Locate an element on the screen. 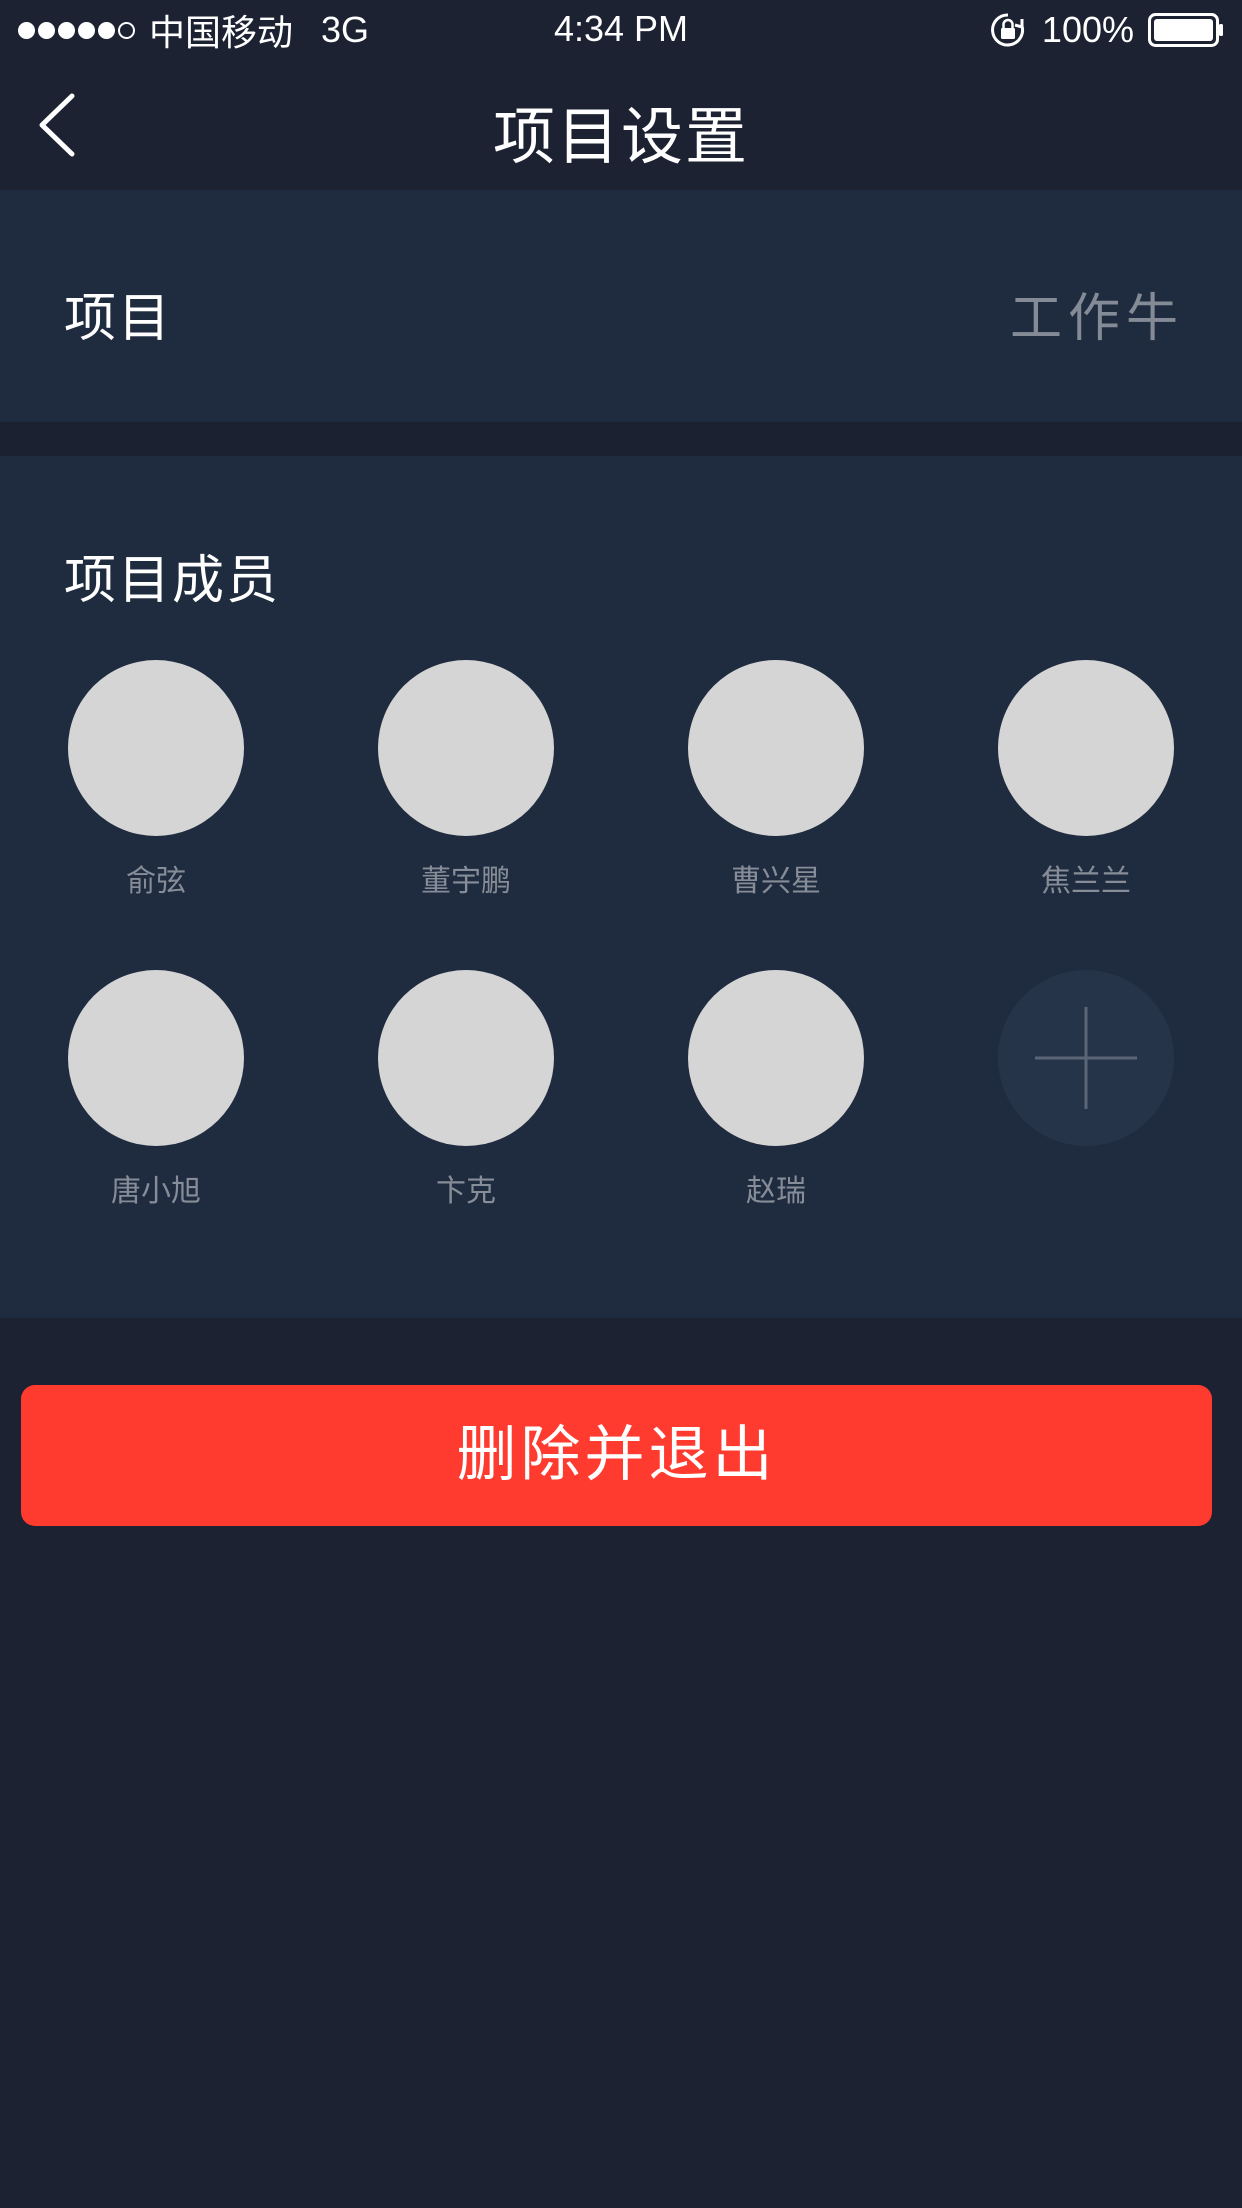  member-item: 焦兰兰 is located at coordinates (1086, 790).